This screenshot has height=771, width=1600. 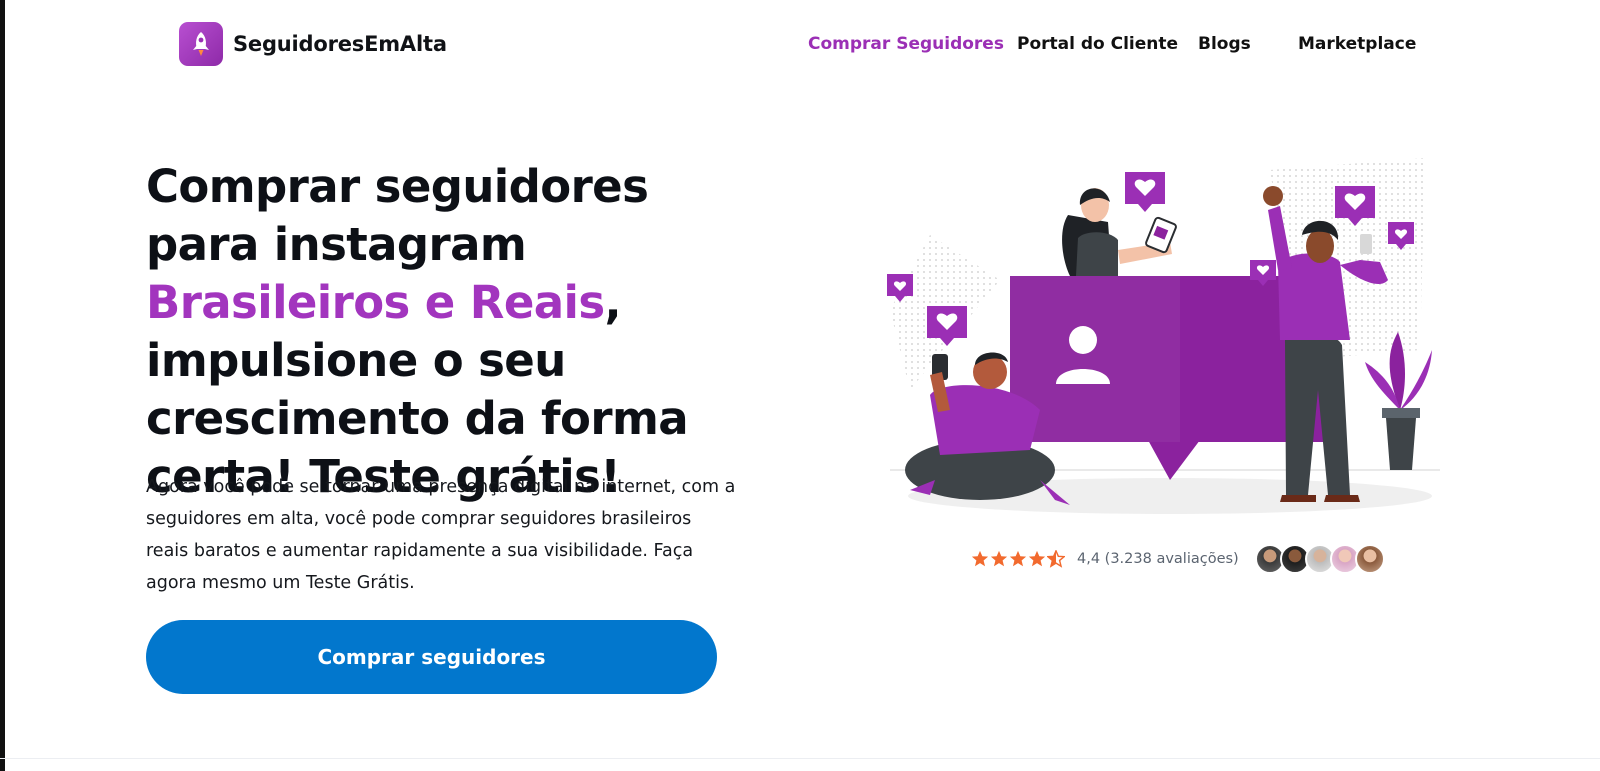 I want to click on logo-text: SeguidoresEmAlta, so click(x=340, y=44).